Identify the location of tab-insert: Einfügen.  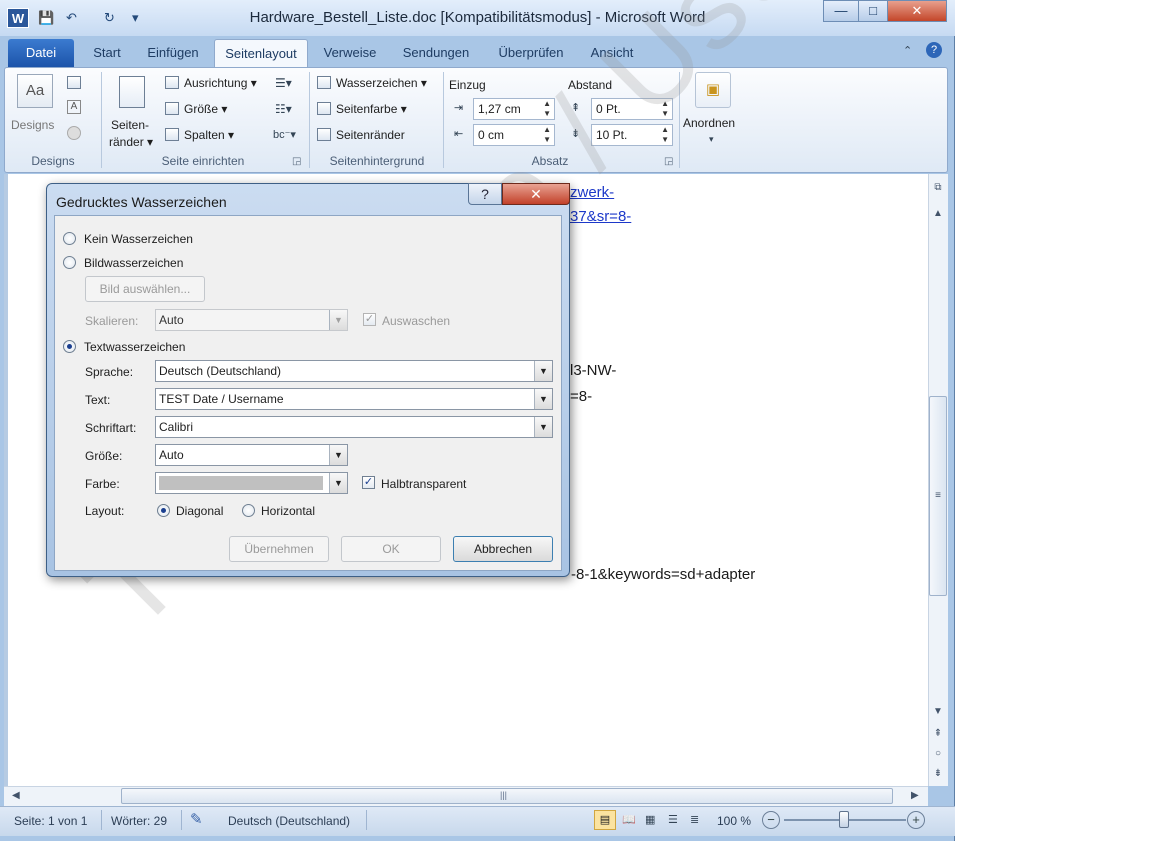
(173, 53).